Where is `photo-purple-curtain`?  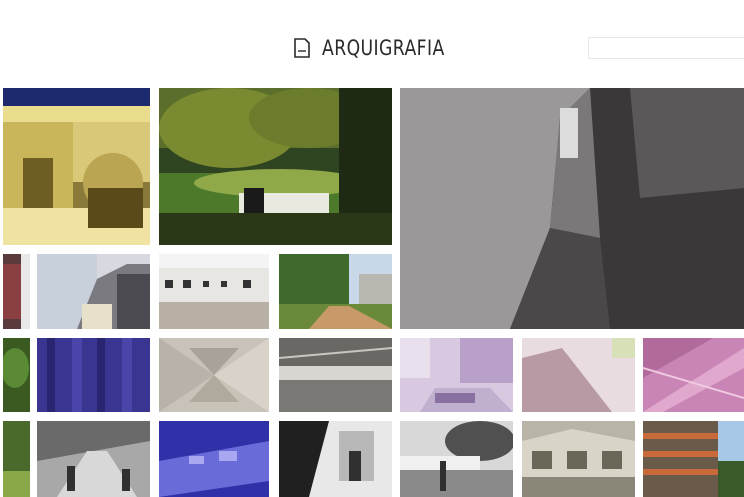 photo-purple-curtain is located at coordinates (93, 375).